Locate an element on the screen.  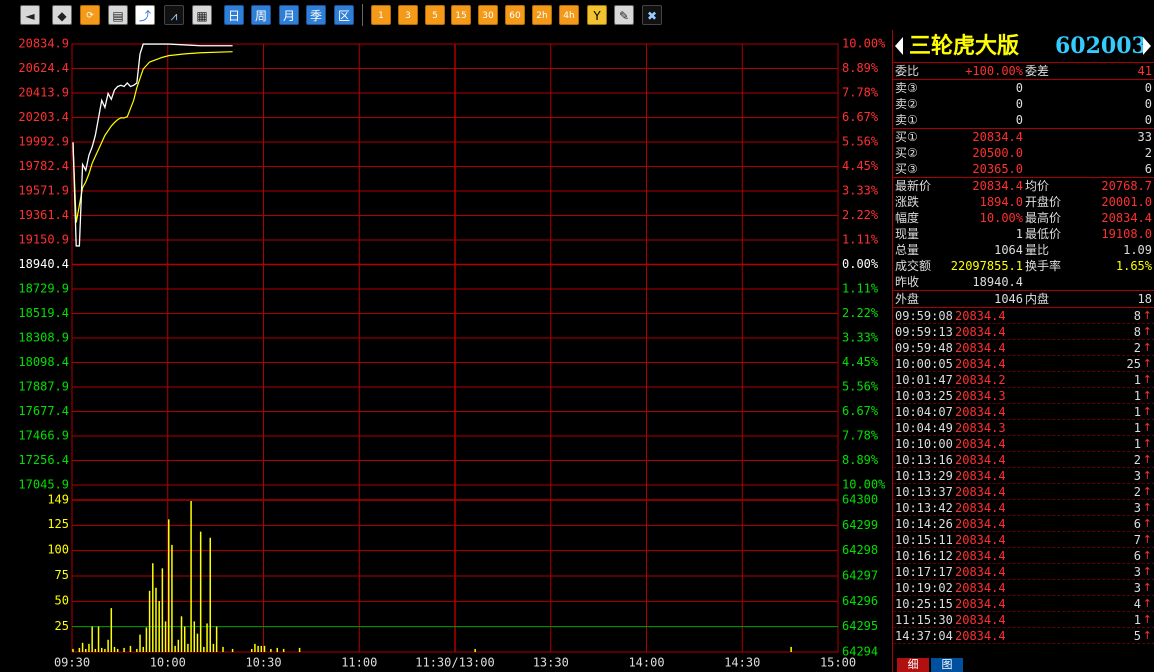
prev-close-label: 昨收 is located at coordinates (907, 282).